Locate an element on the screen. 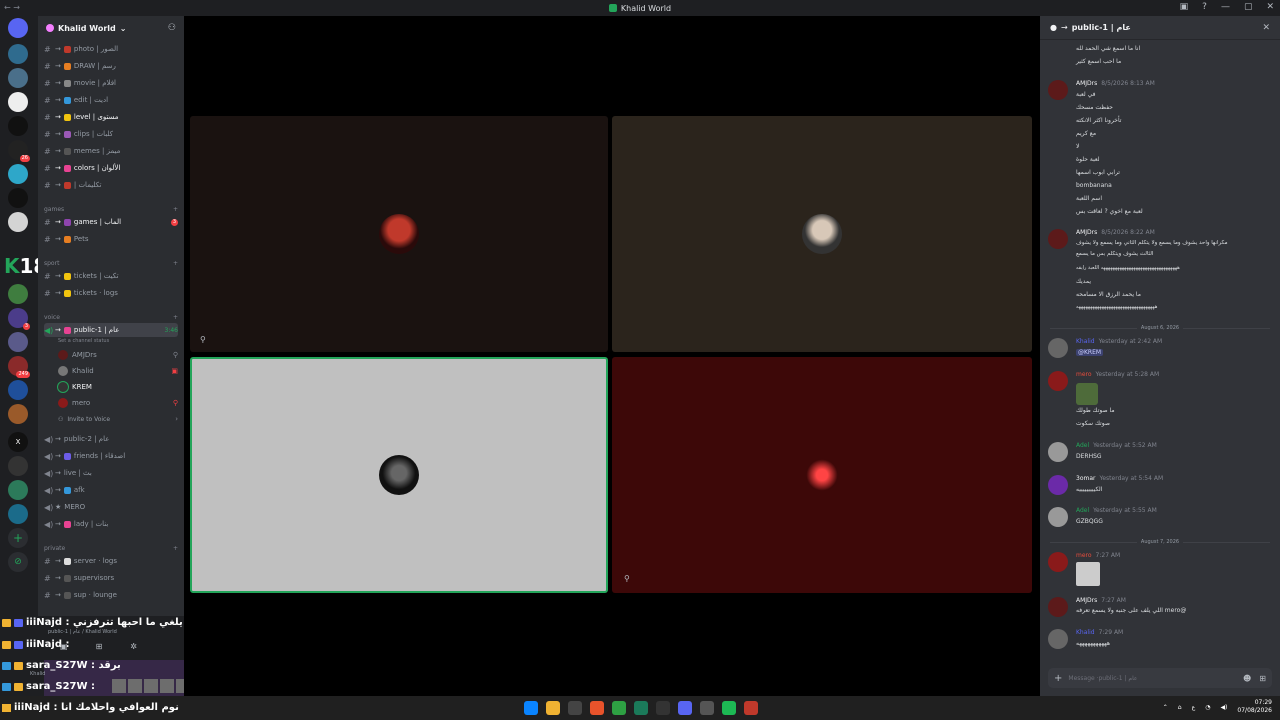  apps-icon: ⊞ is located at coordinates (1262, 678).